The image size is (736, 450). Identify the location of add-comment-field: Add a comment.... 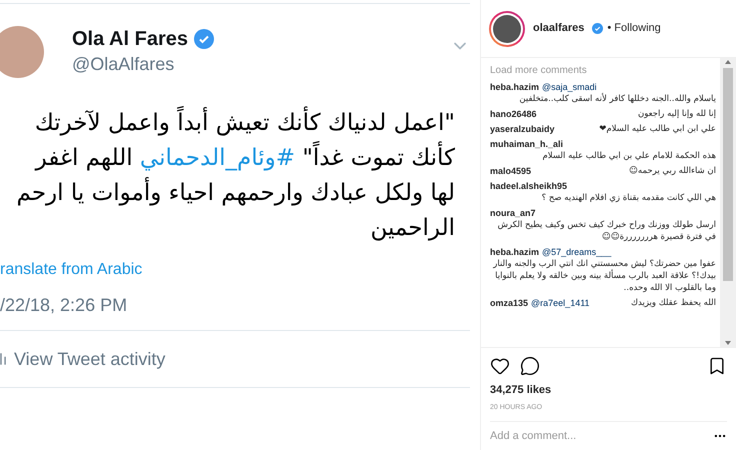
(601, 436).